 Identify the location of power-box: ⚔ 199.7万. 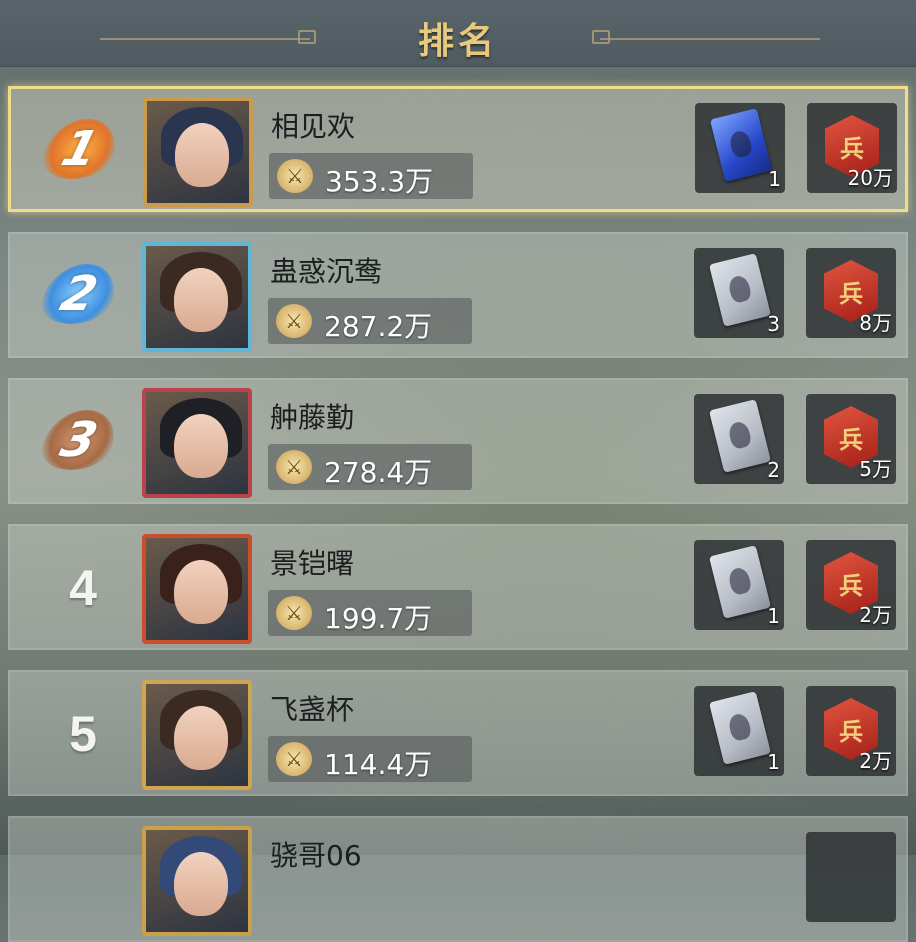
(370, 613).